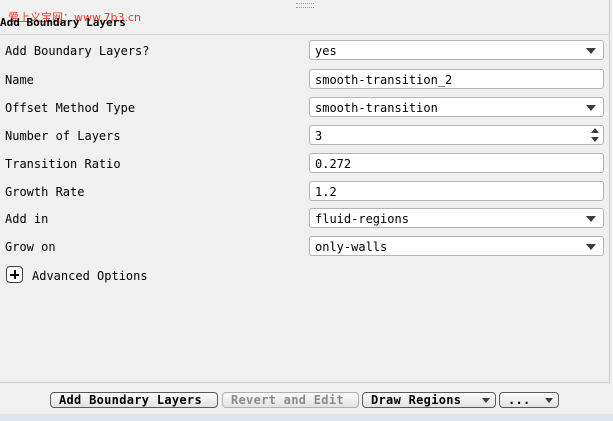 This screenshot has height=421, width=613. I want to click on resize-grip, so click(305, 5).